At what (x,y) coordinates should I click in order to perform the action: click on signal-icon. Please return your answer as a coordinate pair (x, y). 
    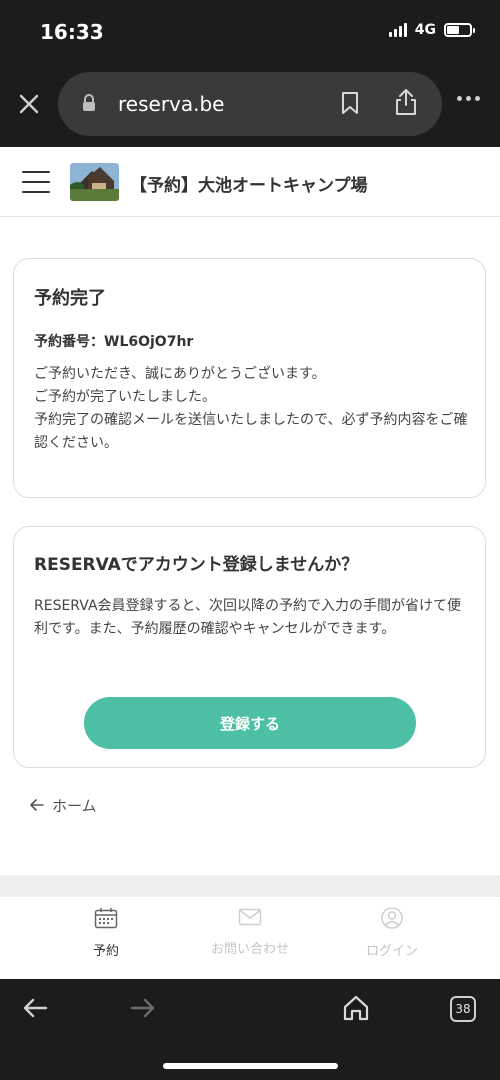
    Looking at the image, I should click on (397, 30).